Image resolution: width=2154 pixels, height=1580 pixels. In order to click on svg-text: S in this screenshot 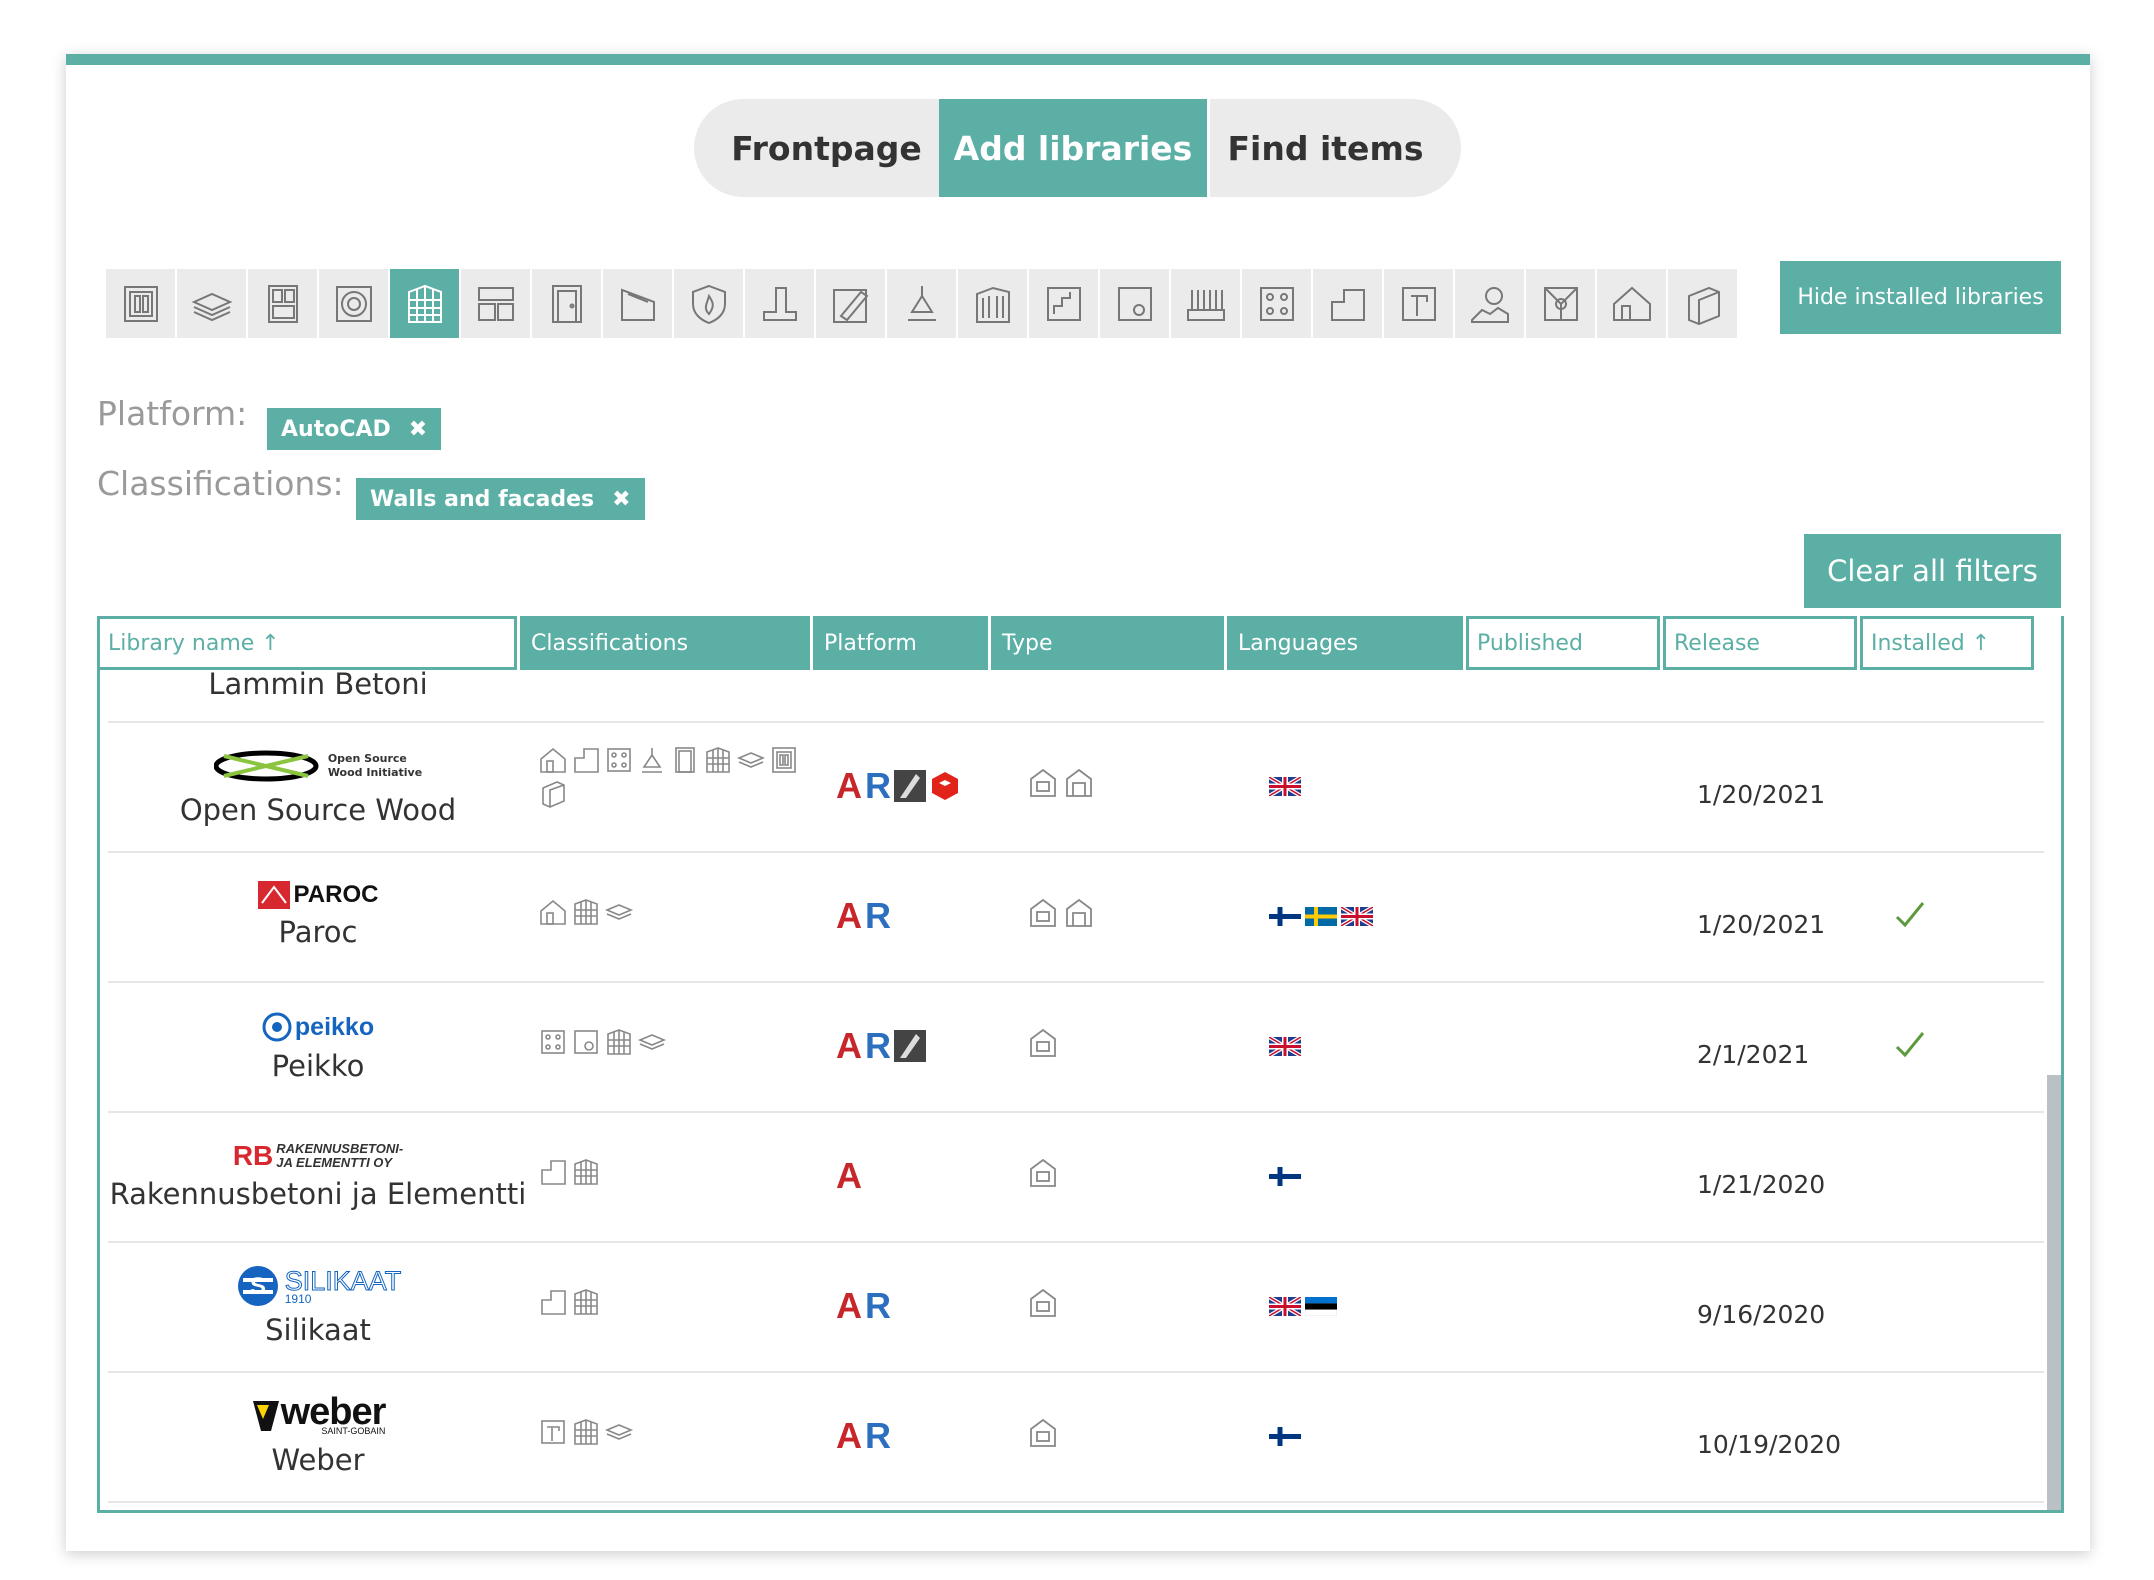, I will do `click(258, 1286)`.